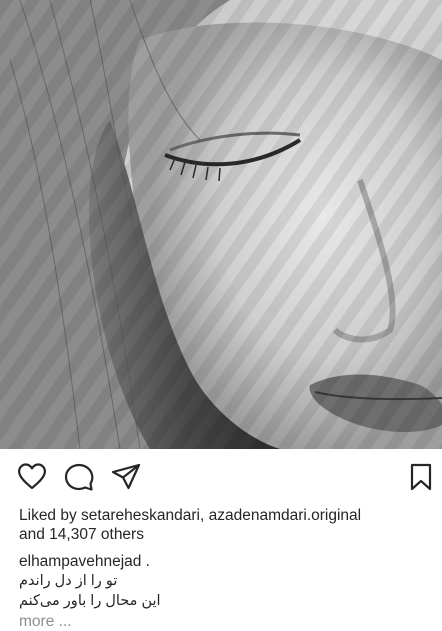  Describe the element at coordinates (221, 476) in the screenshot. I see `action-bar` at that location.